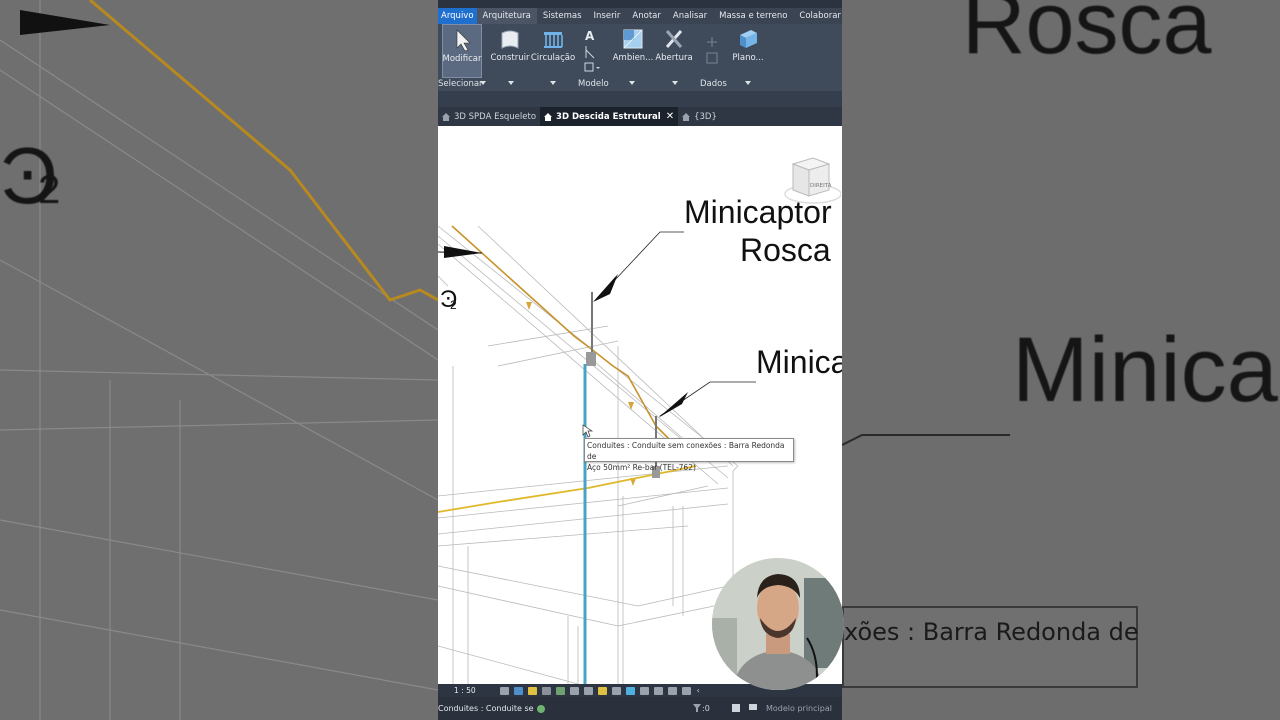  I want to click on temporary-properties-icon, so click(644, 690).